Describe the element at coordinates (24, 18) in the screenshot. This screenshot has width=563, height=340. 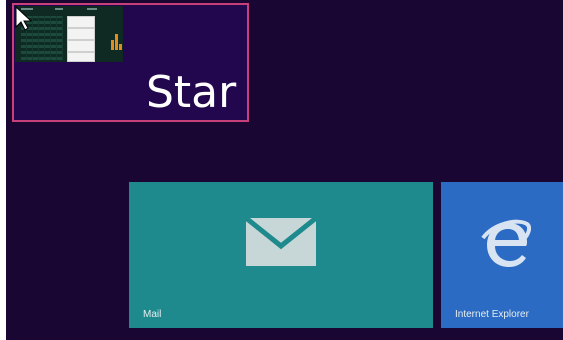
I see `arrow-cursor-icon` at that location.